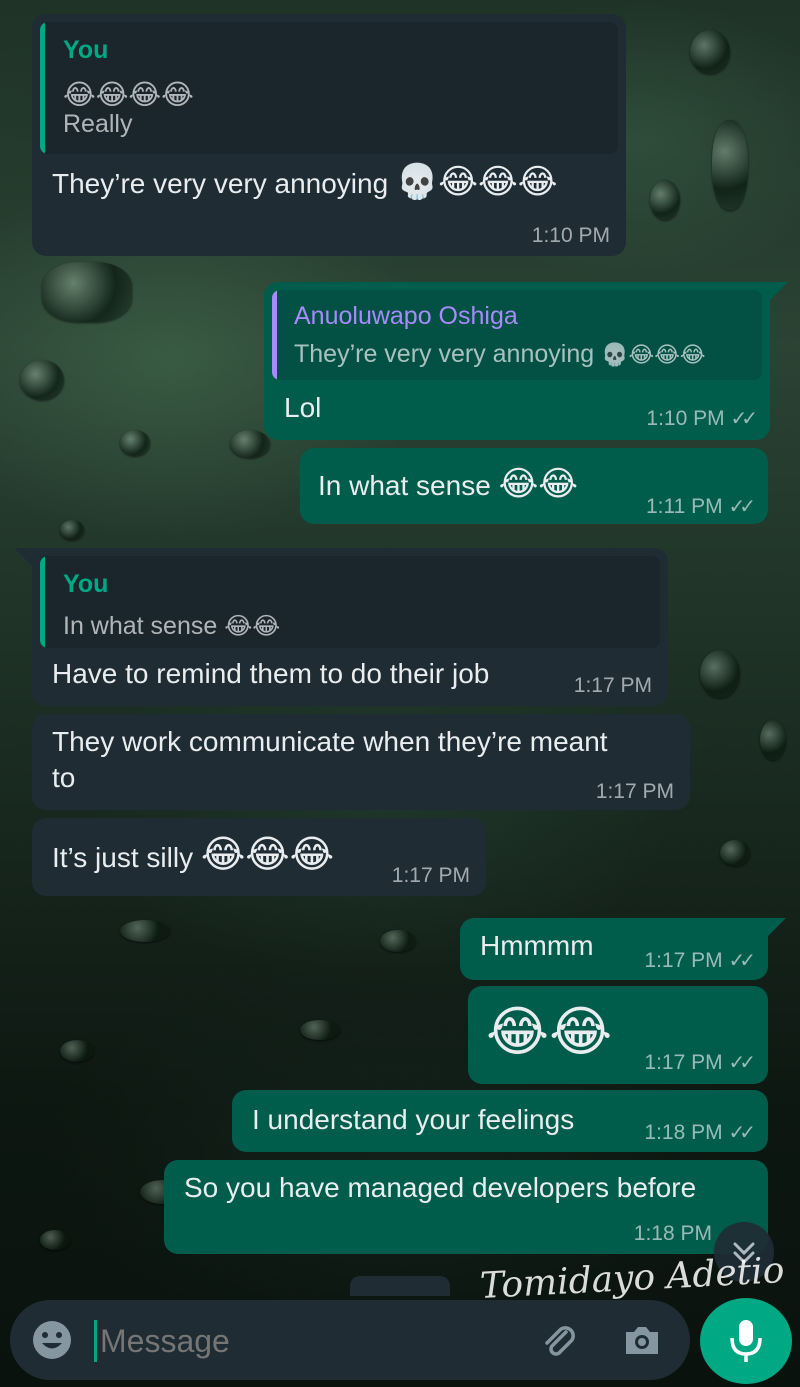 The width and height of the screenshot is (800, 1387). Describe the element at coordinates (618, 1035) in the screenshot. I see `message-bubble-outgoing: 😂😂 1:17 PM ✓✓` at that location.